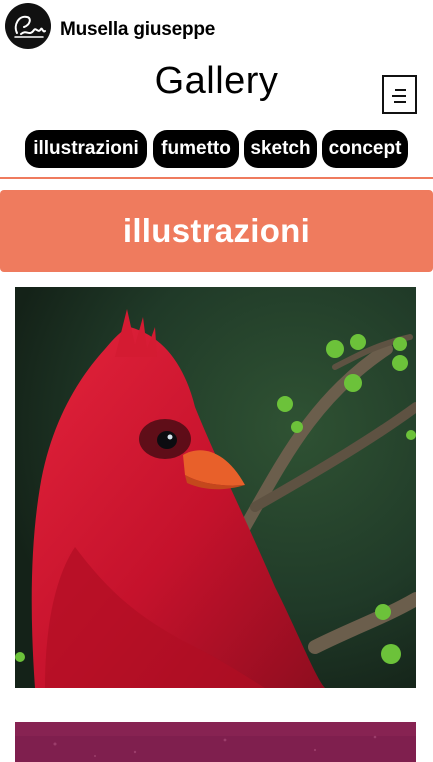  What do you see at coordinates (86, 149) in the screenshot?
I see `category-pill-illustrazioni: illustrazioni` at bounding box center [86, 149].